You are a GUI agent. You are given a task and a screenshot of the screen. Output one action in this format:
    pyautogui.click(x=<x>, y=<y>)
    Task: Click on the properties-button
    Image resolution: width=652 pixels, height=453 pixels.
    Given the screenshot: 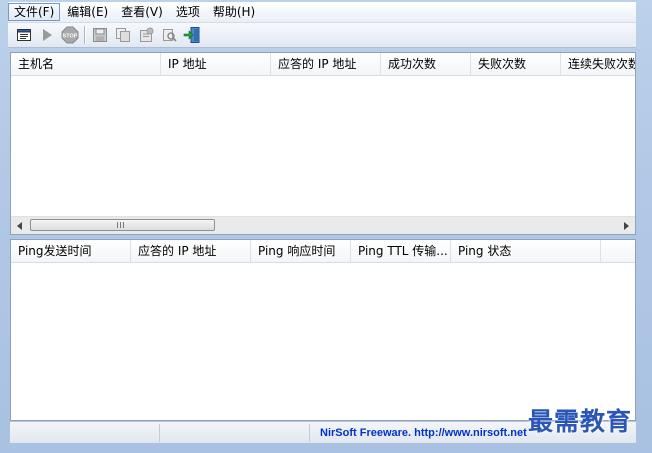 What is the action you would take?
    pyautogui.click(x=24, y=35)
    